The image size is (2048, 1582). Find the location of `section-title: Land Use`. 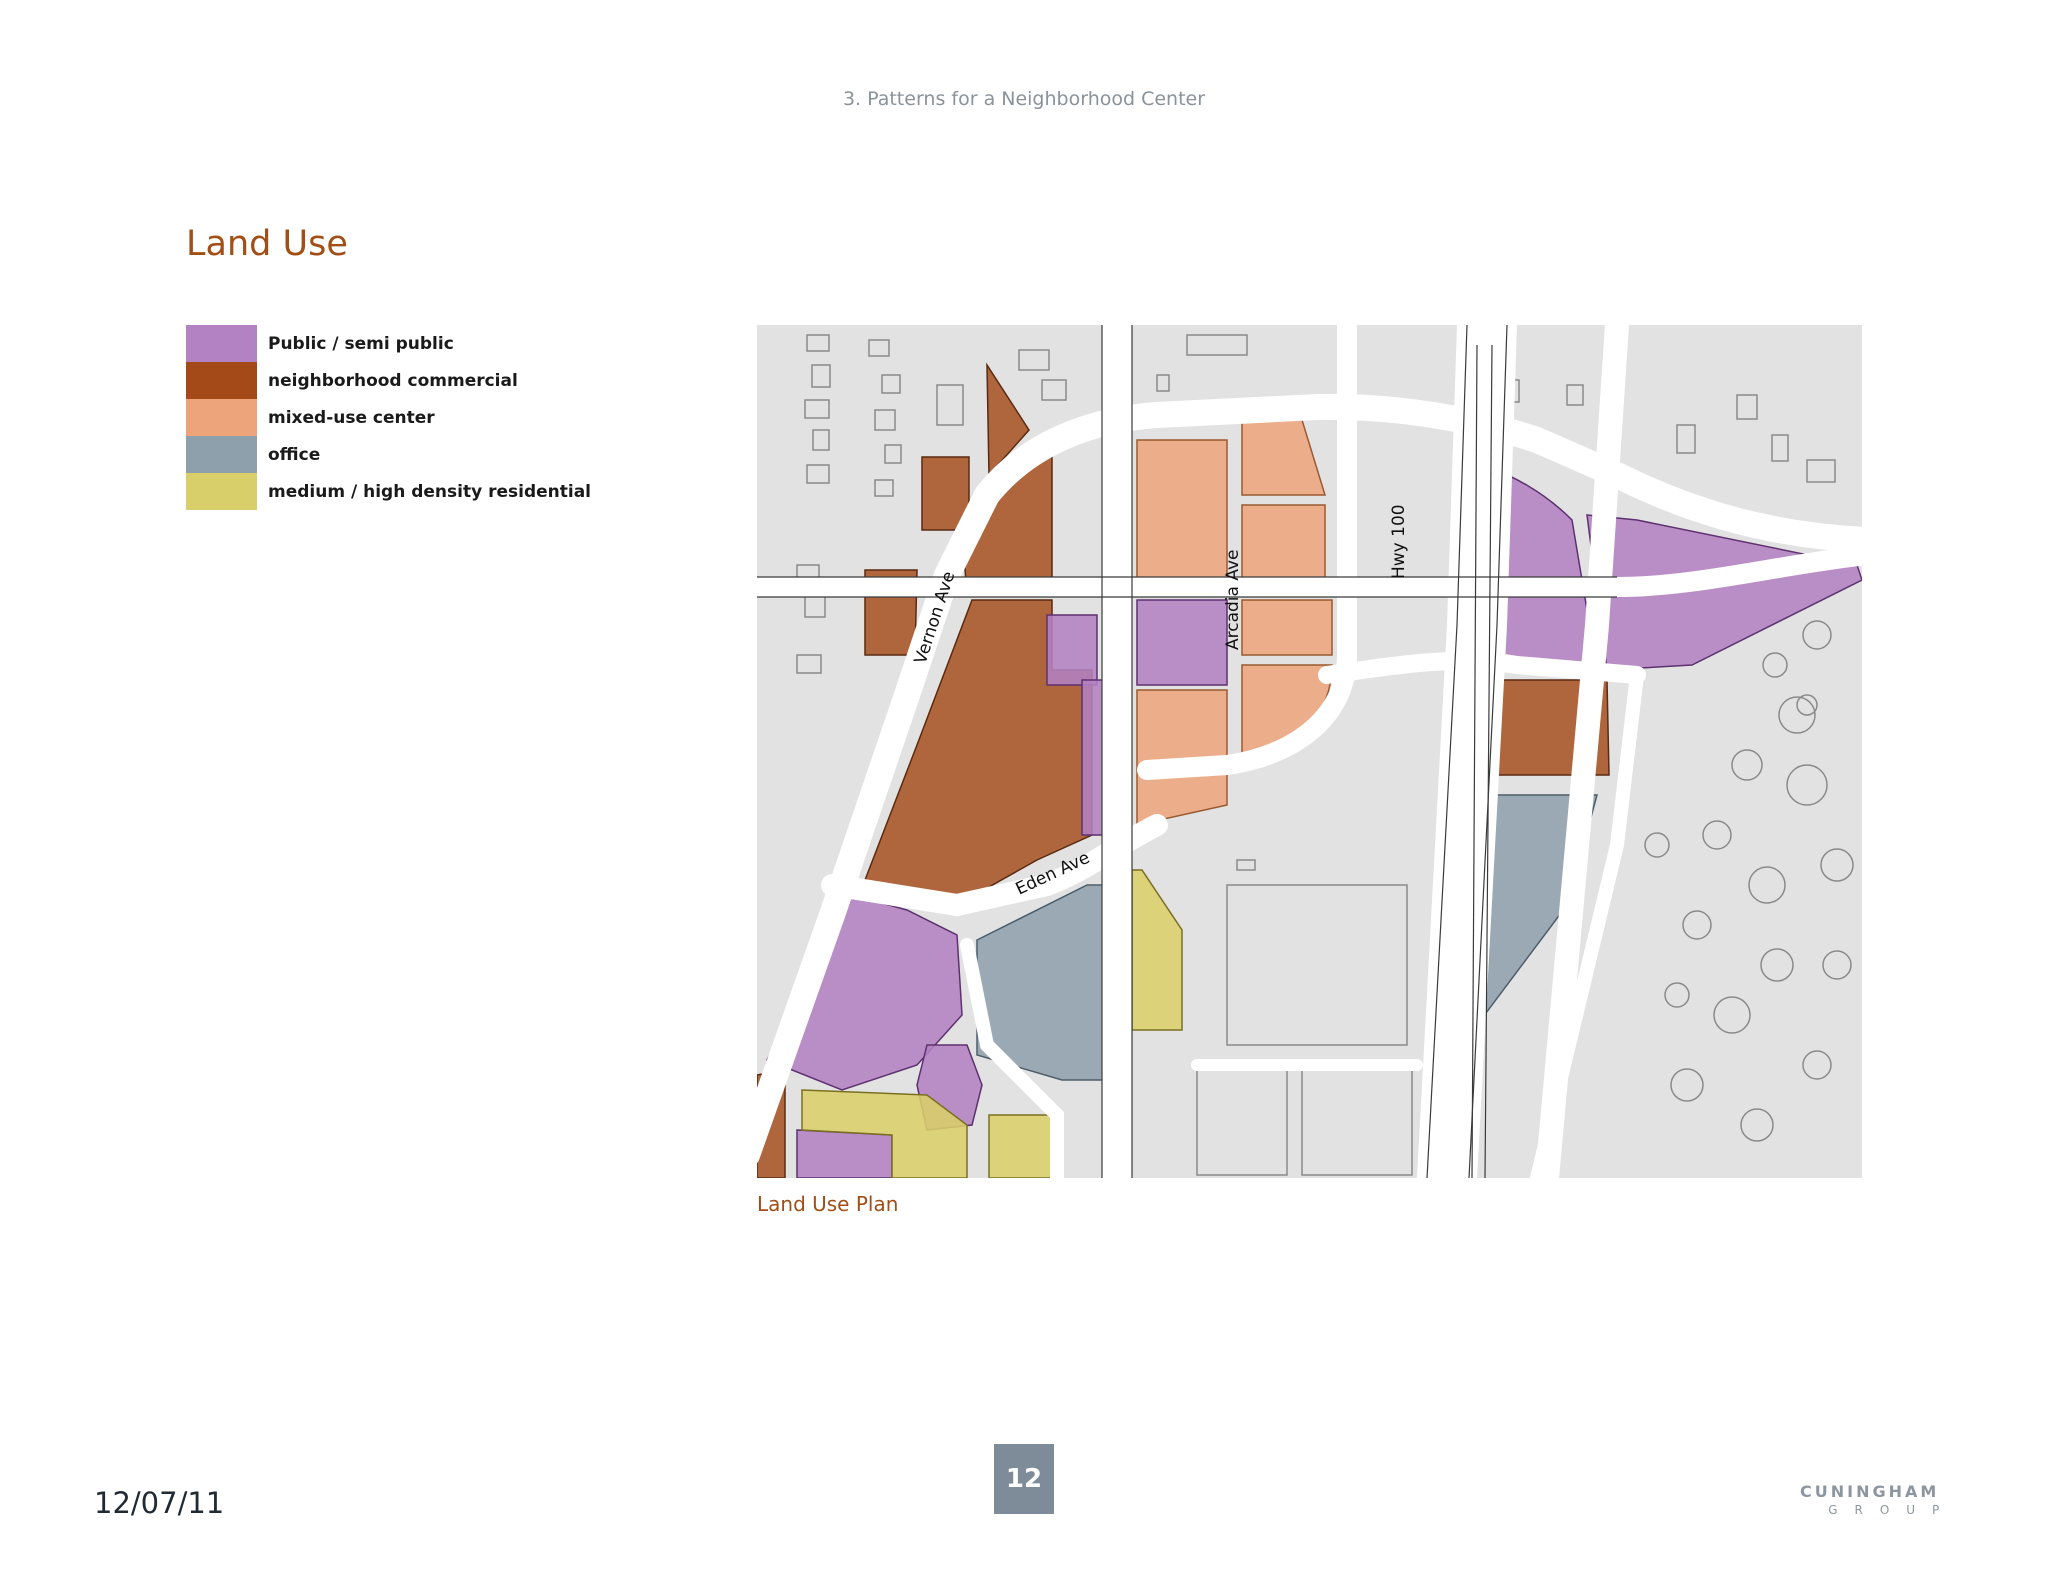

section-title: Land Use is located at coordinates (267, 244).